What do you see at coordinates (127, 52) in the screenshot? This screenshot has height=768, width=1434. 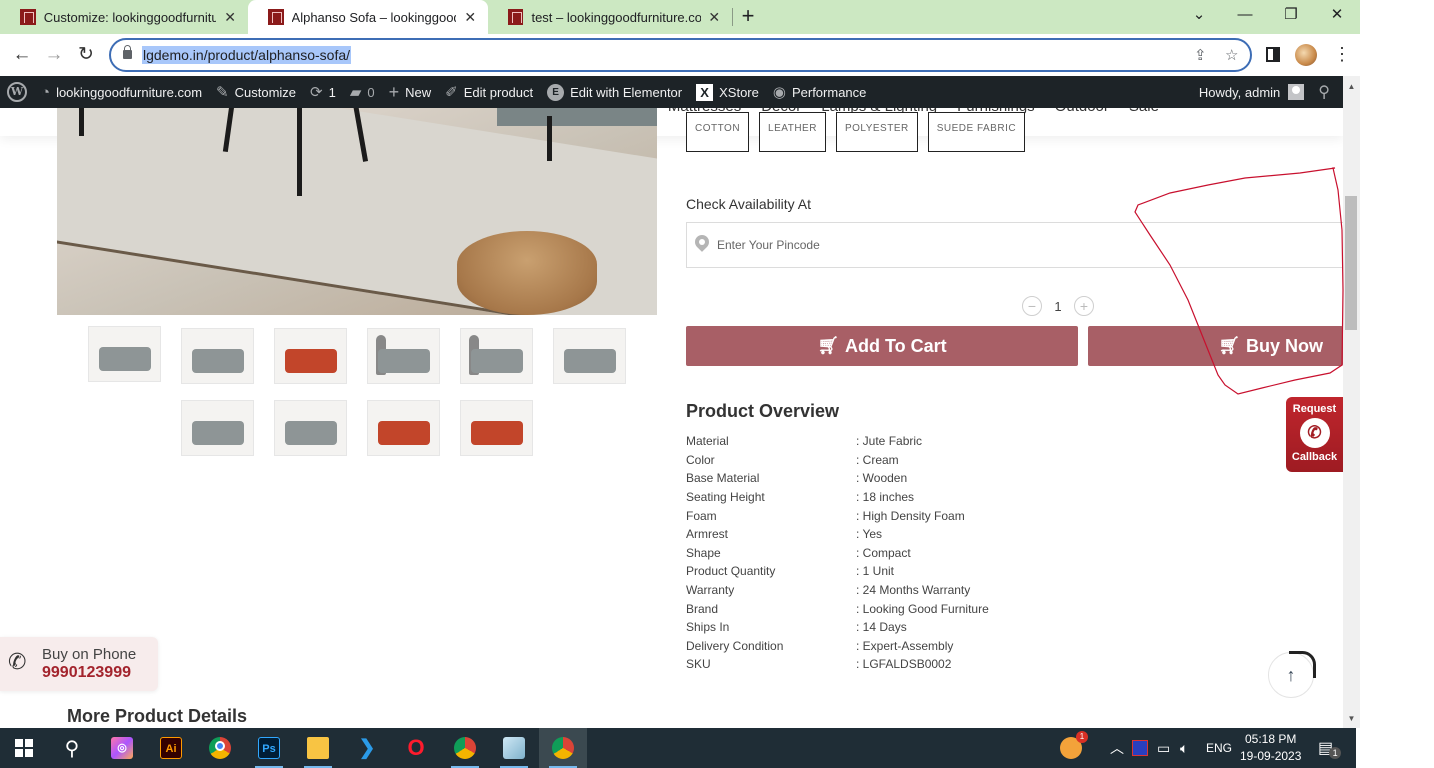 I see `lock-icon` at bounding box center [127, 52].